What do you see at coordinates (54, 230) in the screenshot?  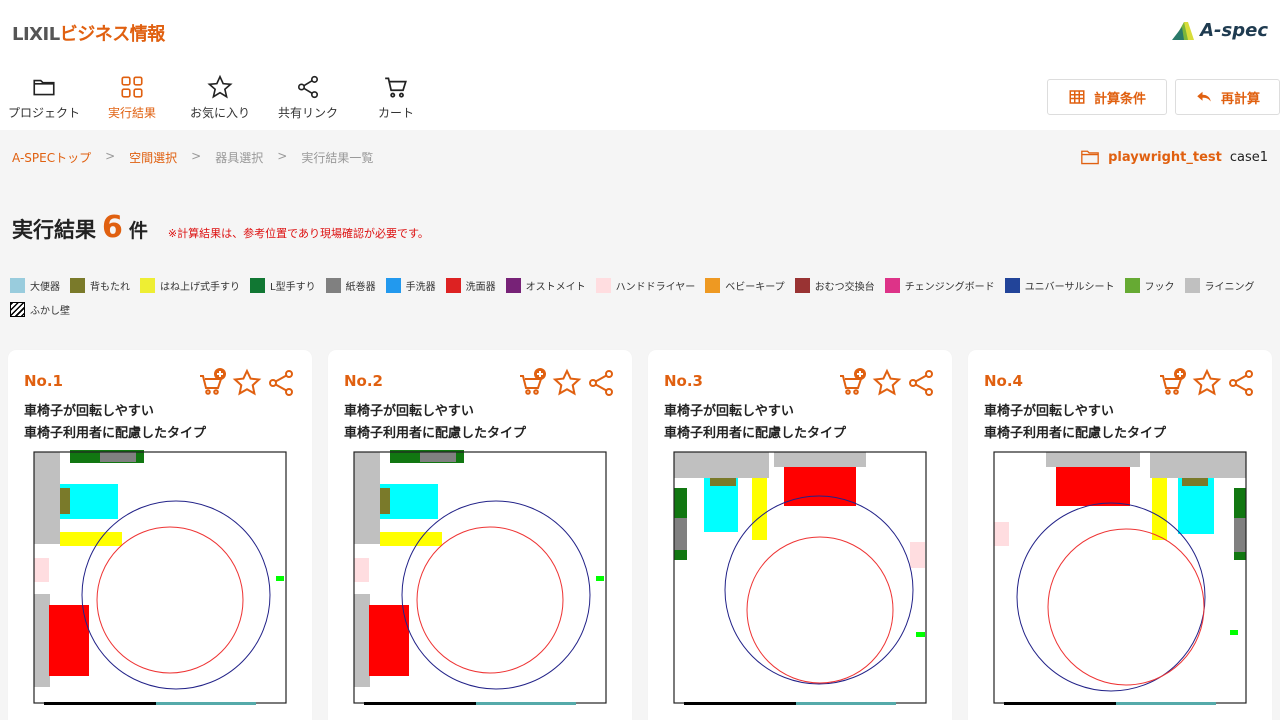 I see `results-title: 実行結果` at bounding box center [54, 230].